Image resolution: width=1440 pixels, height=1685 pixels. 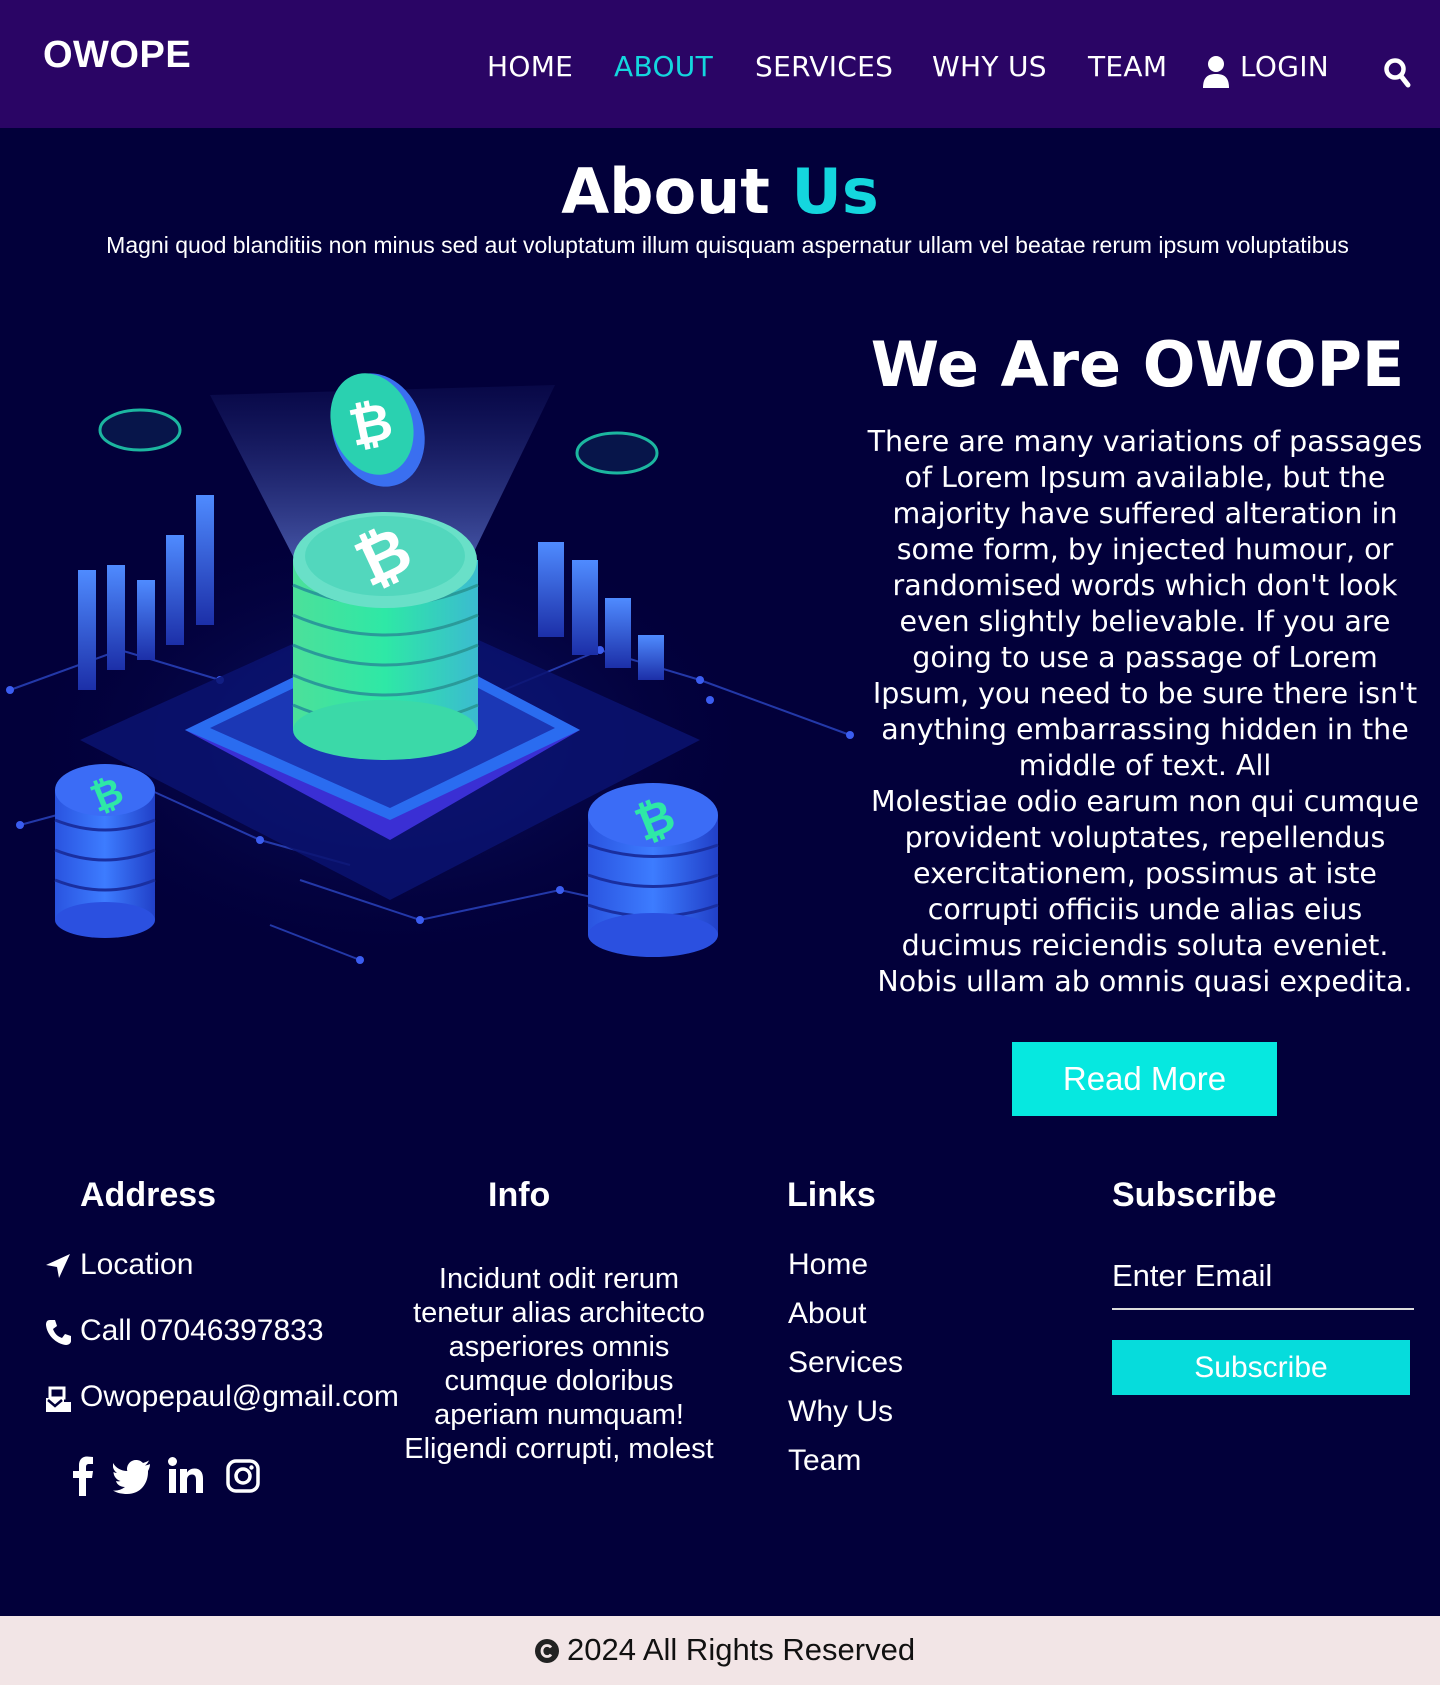 I want to click on about-title-accent: Us, so click(x=835, y=191).